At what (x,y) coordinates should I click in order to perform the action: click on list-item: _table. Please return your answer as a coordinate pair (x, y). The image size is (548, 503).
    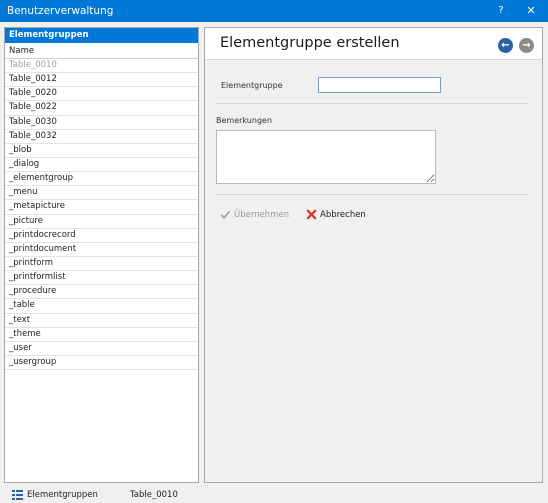
    Looking at the image, I should click on (101, 306).